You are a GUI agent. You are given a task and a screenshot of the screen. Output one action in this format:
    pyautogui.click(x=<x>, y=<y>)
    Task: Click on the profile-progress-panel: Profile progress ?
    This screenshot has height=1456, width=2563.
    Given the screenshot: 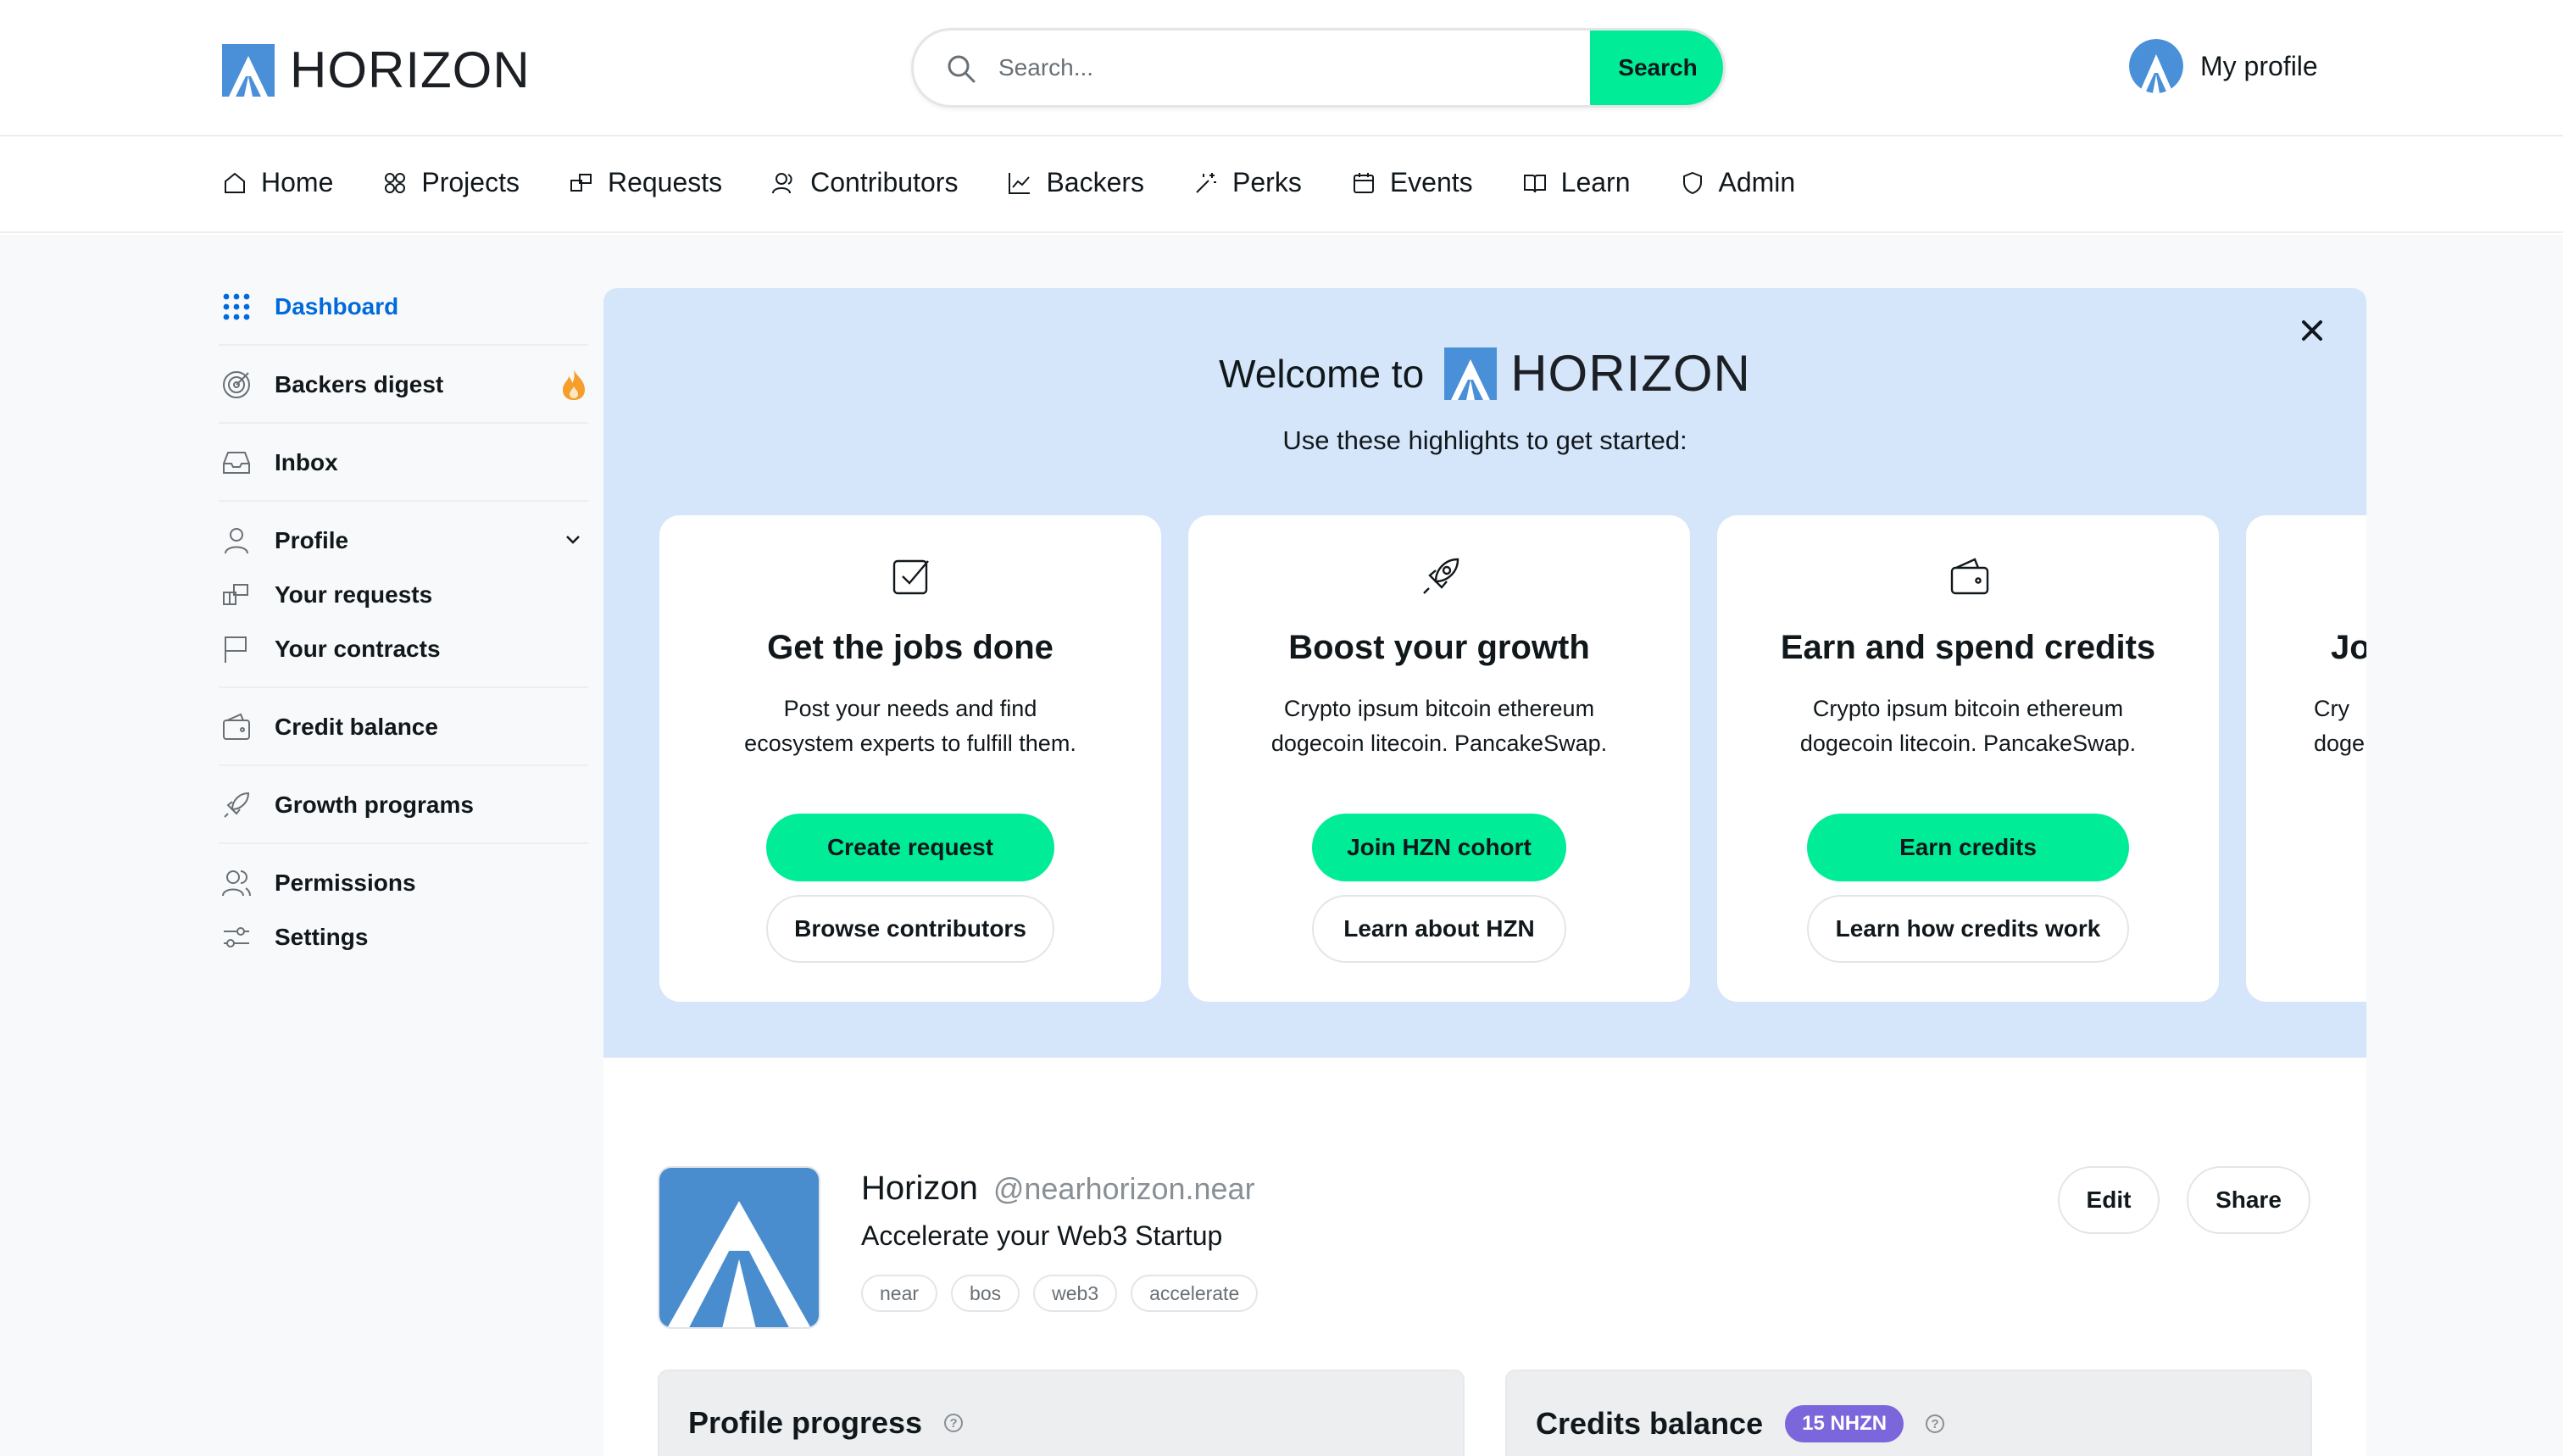 What is the action you would take?
    pyautogui.click(x=1061, y=1413)
    